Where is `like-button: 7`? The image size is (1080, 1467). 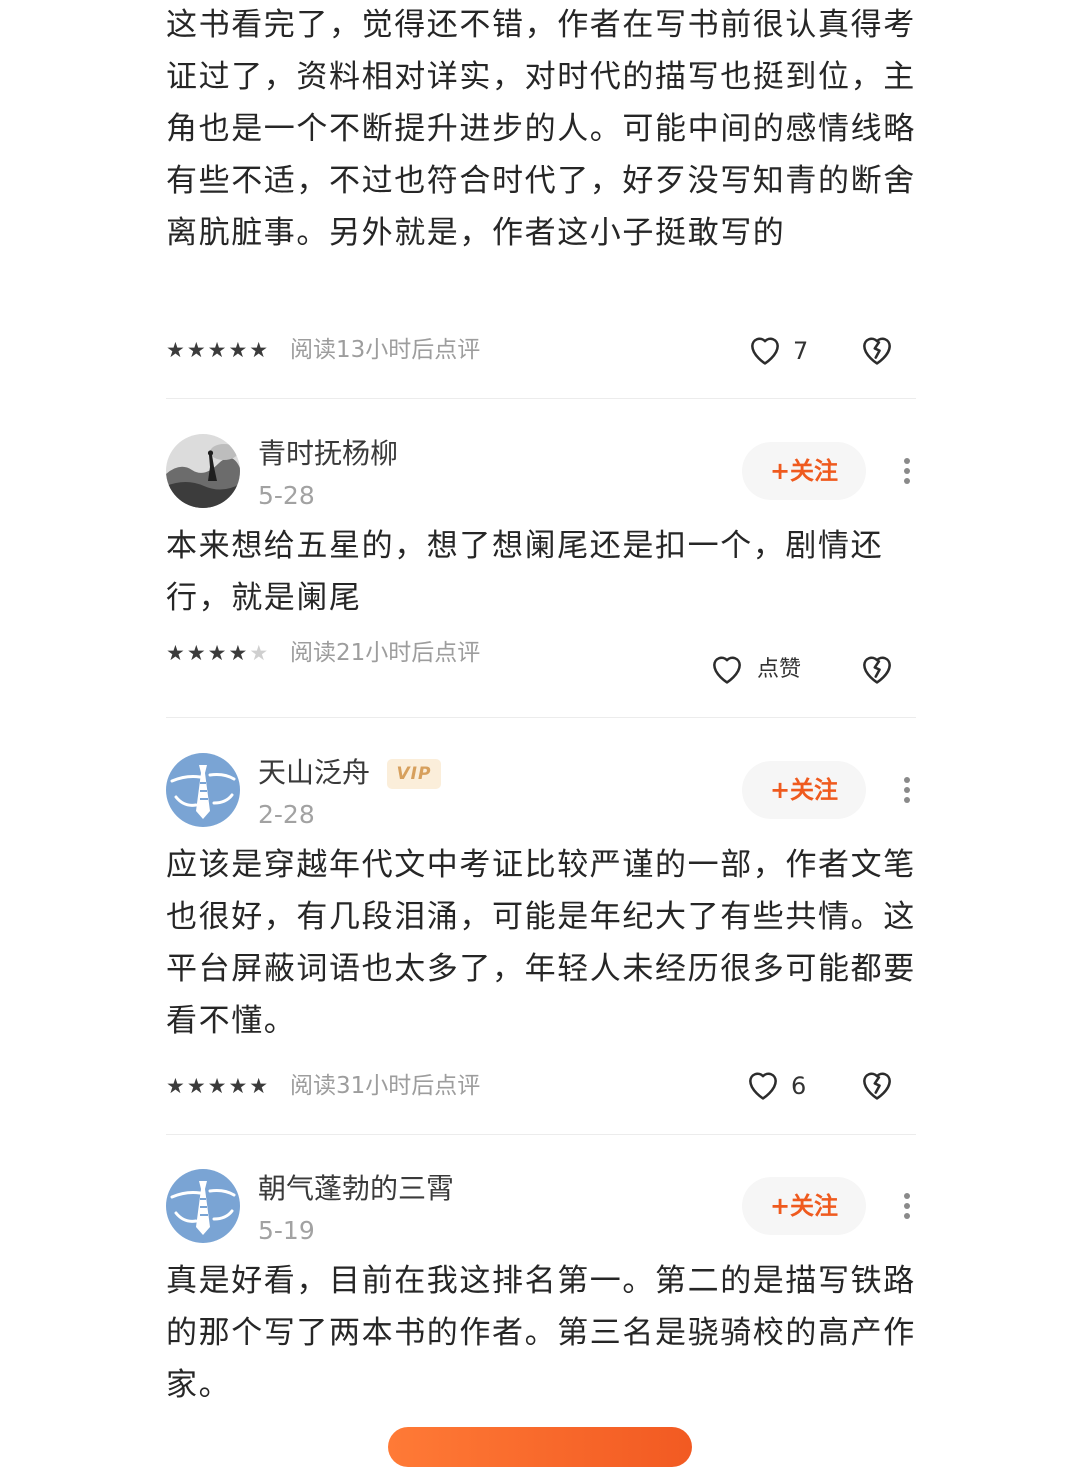 like-button: 7 is located at coordinates (777, 350).